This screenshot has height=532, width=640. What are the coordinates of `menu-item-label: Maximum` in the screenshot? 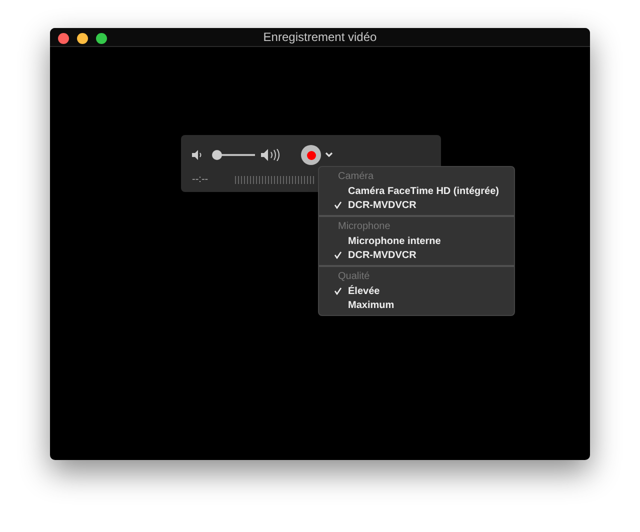 It's located at (371, 305).